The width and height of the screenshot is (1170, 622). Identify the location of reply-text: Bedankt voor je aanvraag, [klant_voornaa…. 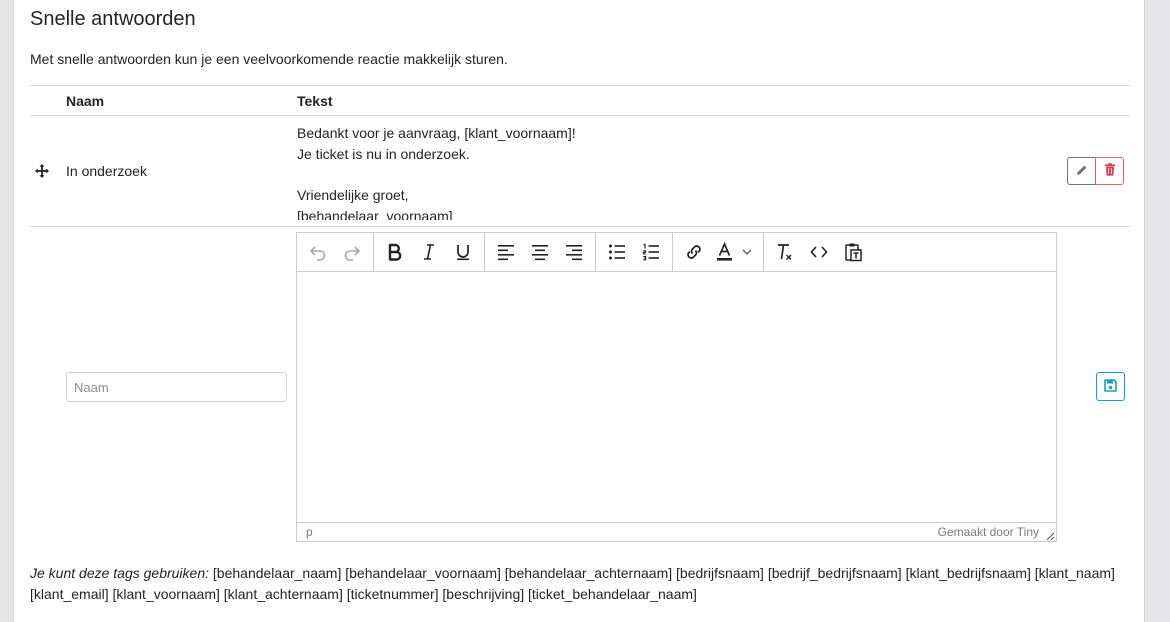
(436, 172).